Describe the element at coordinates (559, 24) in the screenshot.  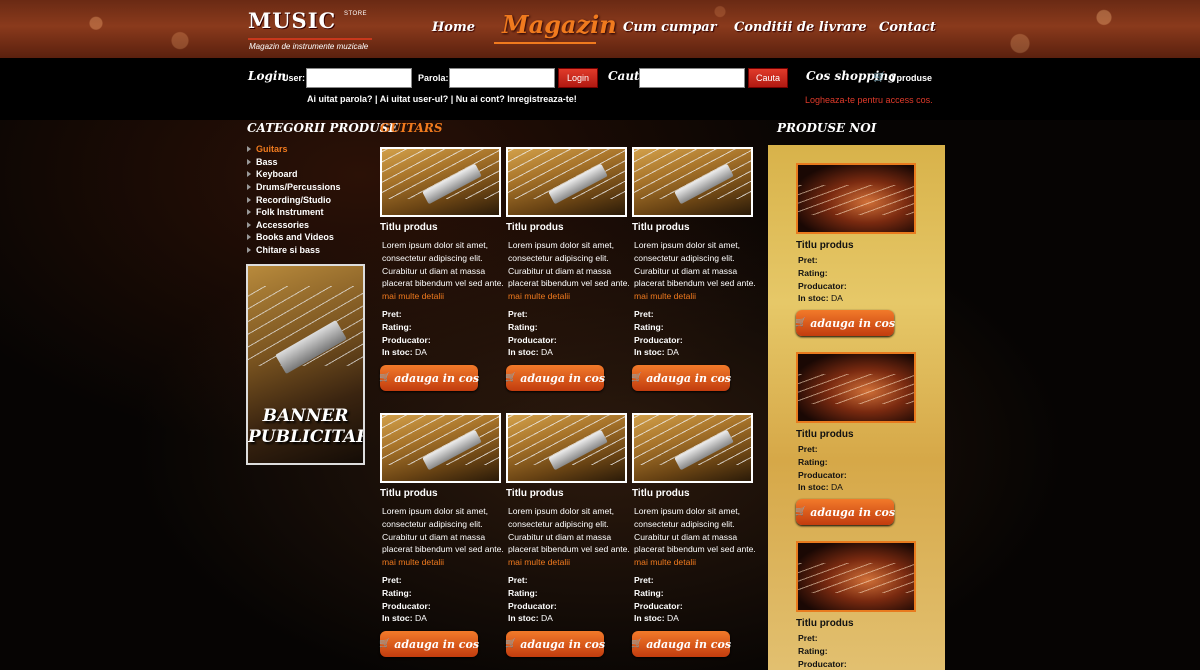
I see `nav-magazin: Magazin` at that location.